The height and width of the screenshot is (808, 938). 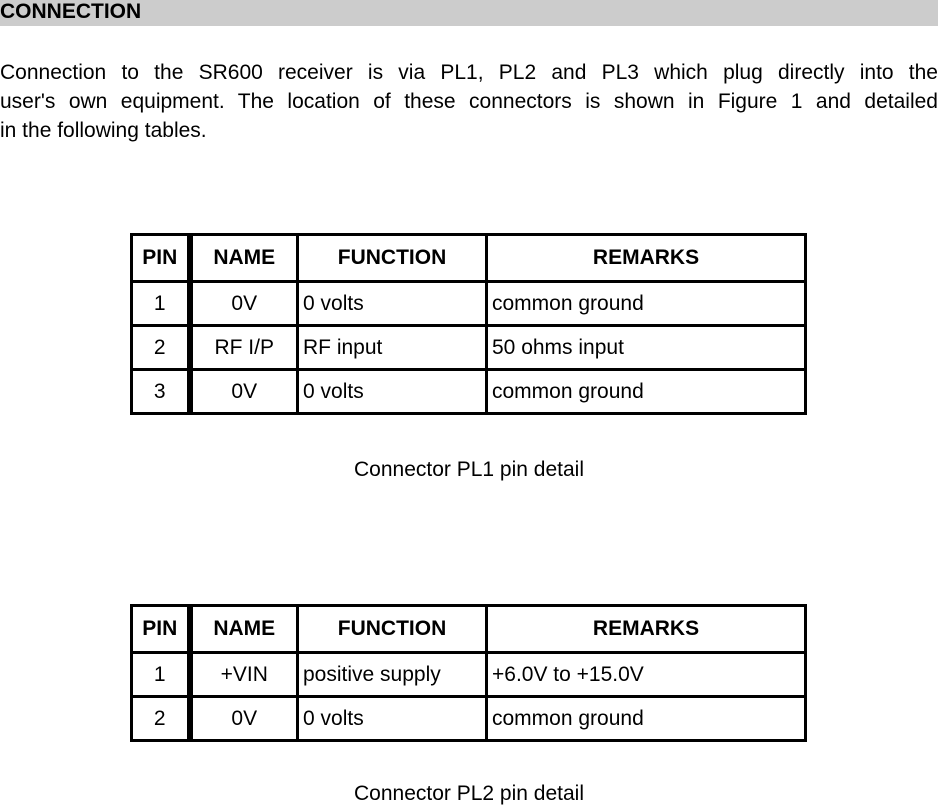 I want to click on pl1-table-caption: Connector PL1 pin detail, so click(x=469, y=469).